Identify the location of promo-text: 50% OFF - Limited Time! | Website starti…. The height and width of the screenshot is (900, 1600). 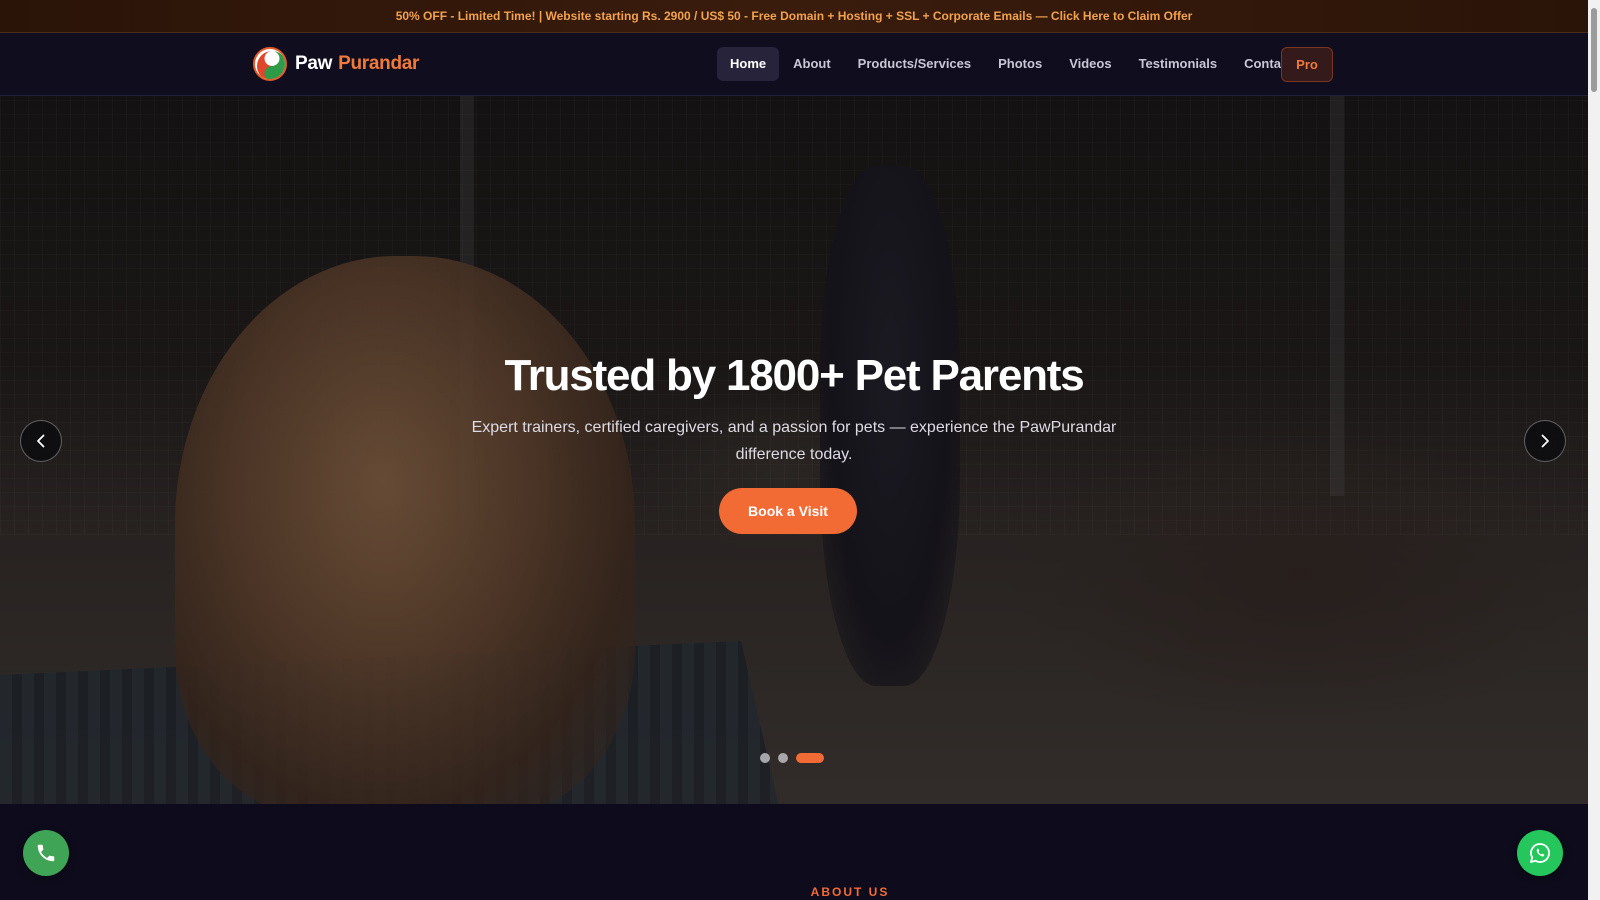
(794, 16).